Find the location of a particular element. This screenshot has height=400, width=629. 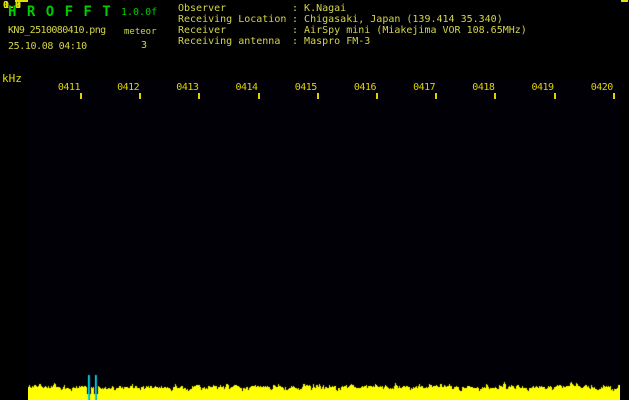

meteor-count-value: 3 is located at coordinates (144, 45).